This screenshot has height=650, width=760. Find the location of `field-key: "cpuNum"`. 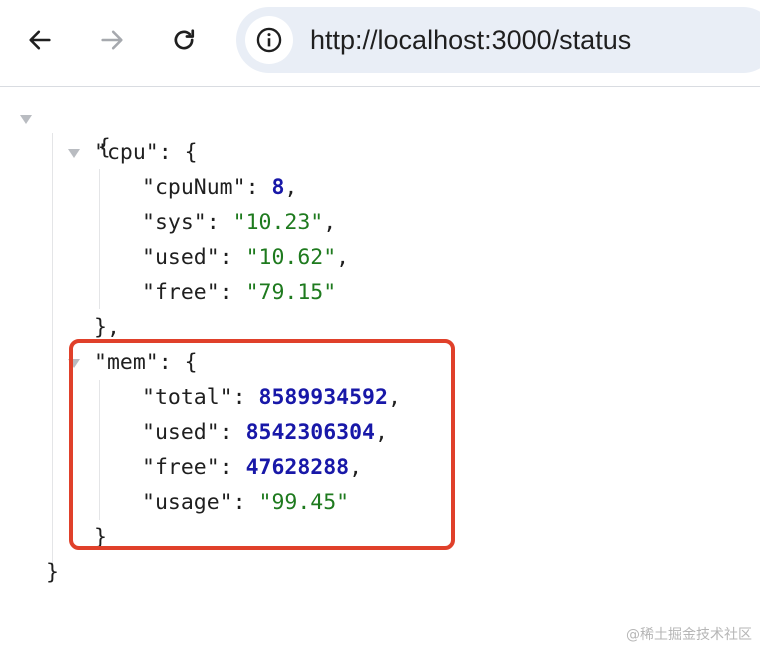

field-key: "cpuNum" is located at coordinates (194, 187).